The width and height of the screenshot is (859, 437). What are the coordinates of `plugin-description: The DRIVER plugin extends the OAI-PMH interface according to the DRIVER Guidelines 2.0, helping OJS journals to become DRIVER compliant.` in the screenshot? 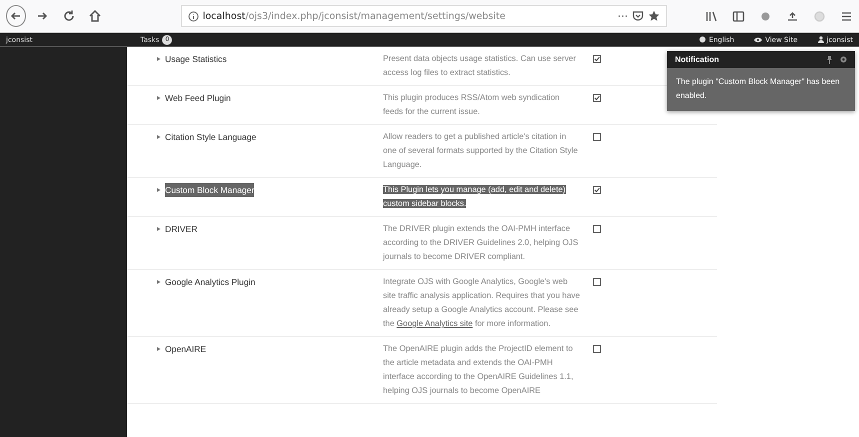 It's located at (481, 243).